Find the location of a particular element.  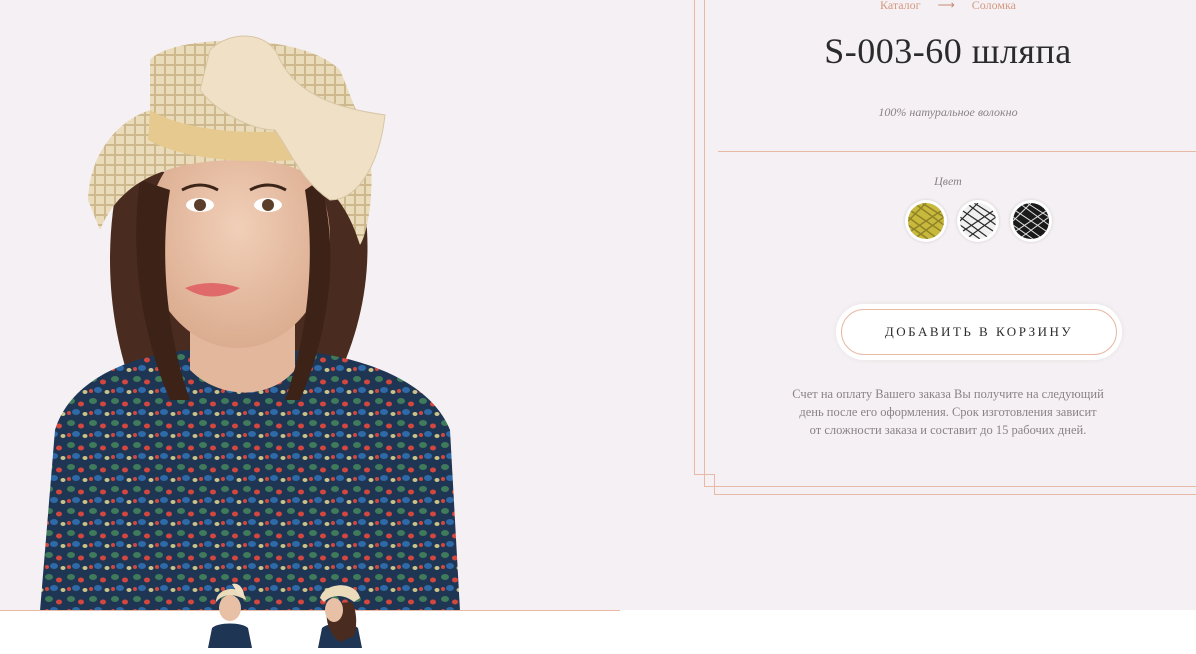

add-to-cart-button: ДОБАВИТЬ В КОРЗИНУ is located at coordinates (979, 332).